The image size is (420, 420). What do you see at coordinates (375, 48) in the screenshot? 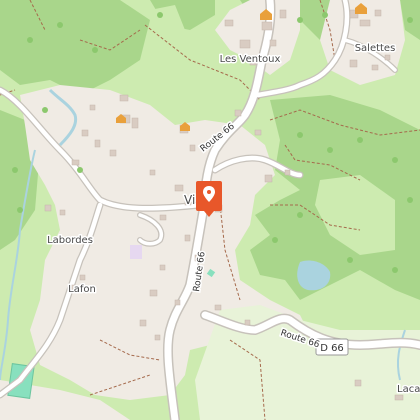
I see `place-label-salettes: Salettes` at bounding box center [375, 48].